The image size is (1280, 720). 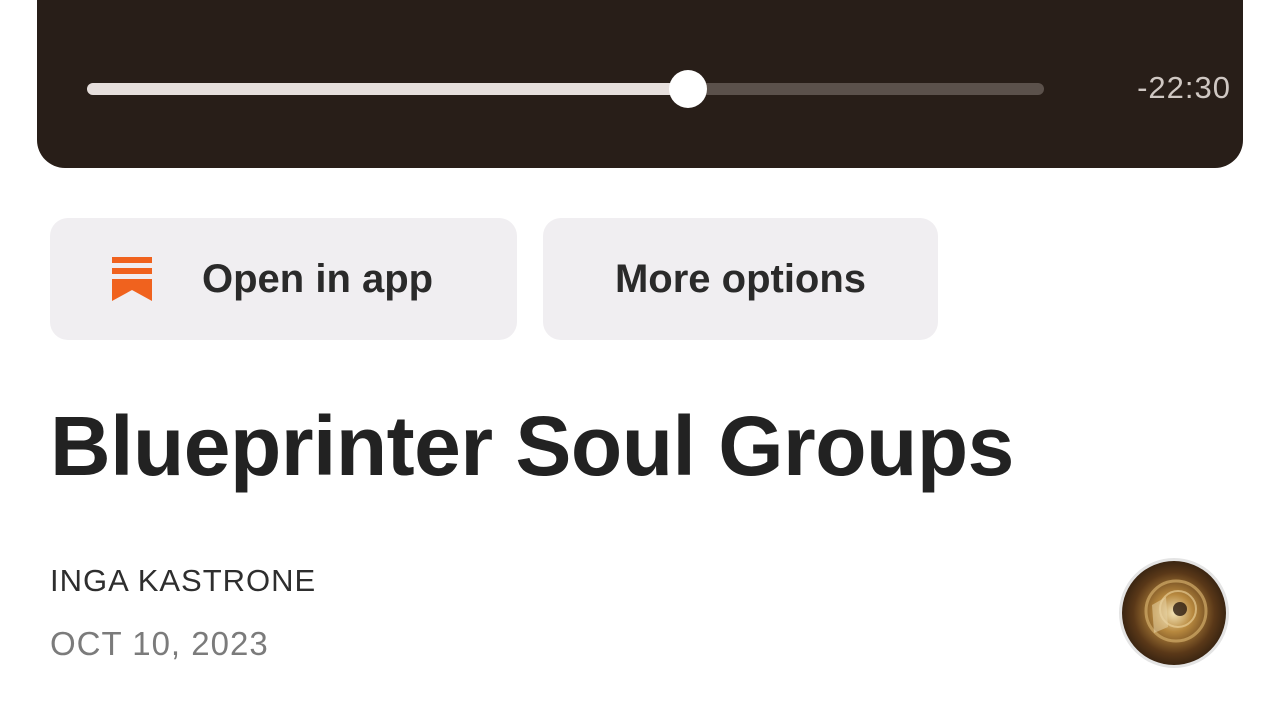 What do you see at coordinates (318, 278) in the screenshot?
I see `open-in-app-label: Open in app` at bounding box center [318, 278].